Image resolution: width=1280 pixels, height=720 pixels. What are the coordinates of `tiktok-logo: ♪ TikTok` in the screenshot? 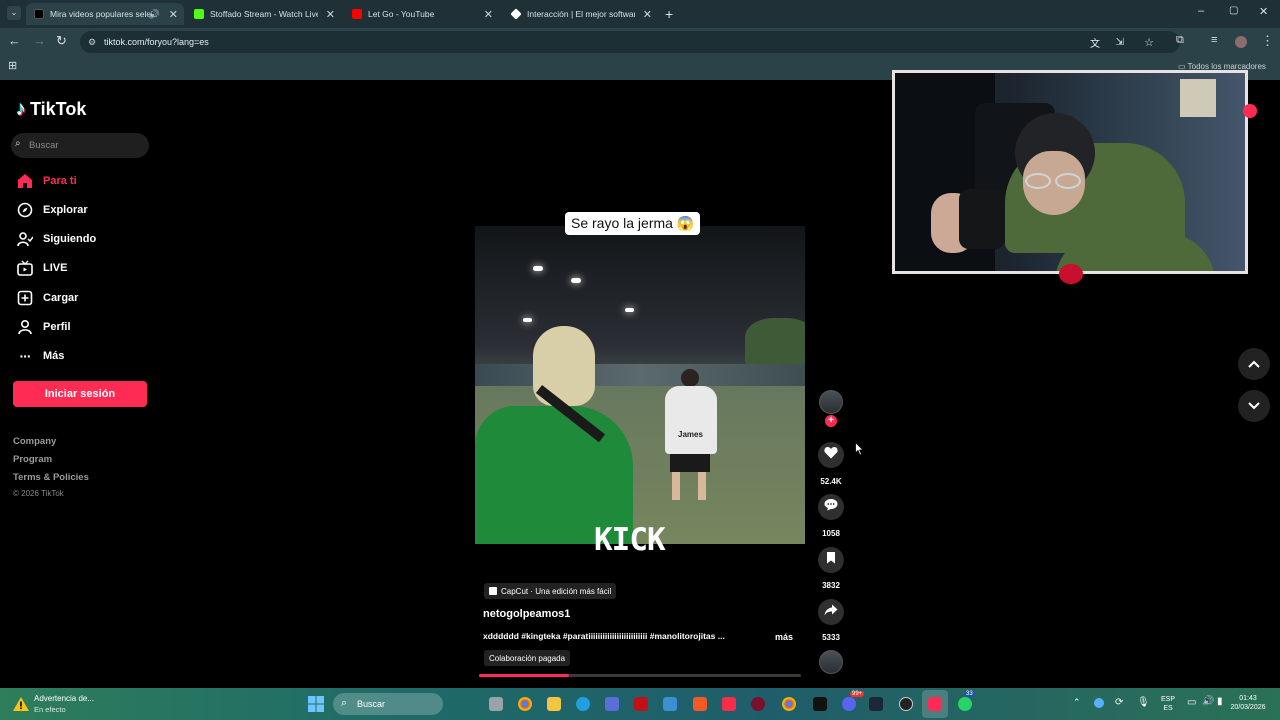 It's located at (51, 109).